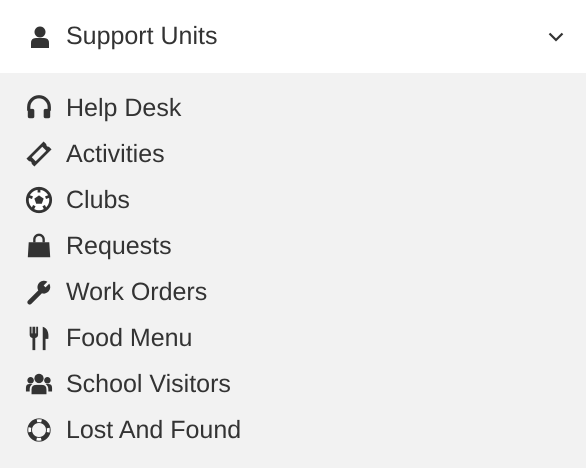 The image size is (586, 468). What do you see at coordinates (39, 200) in the screenshot?
I see `soccer-ball-icon` at bounding box center [39, 200].